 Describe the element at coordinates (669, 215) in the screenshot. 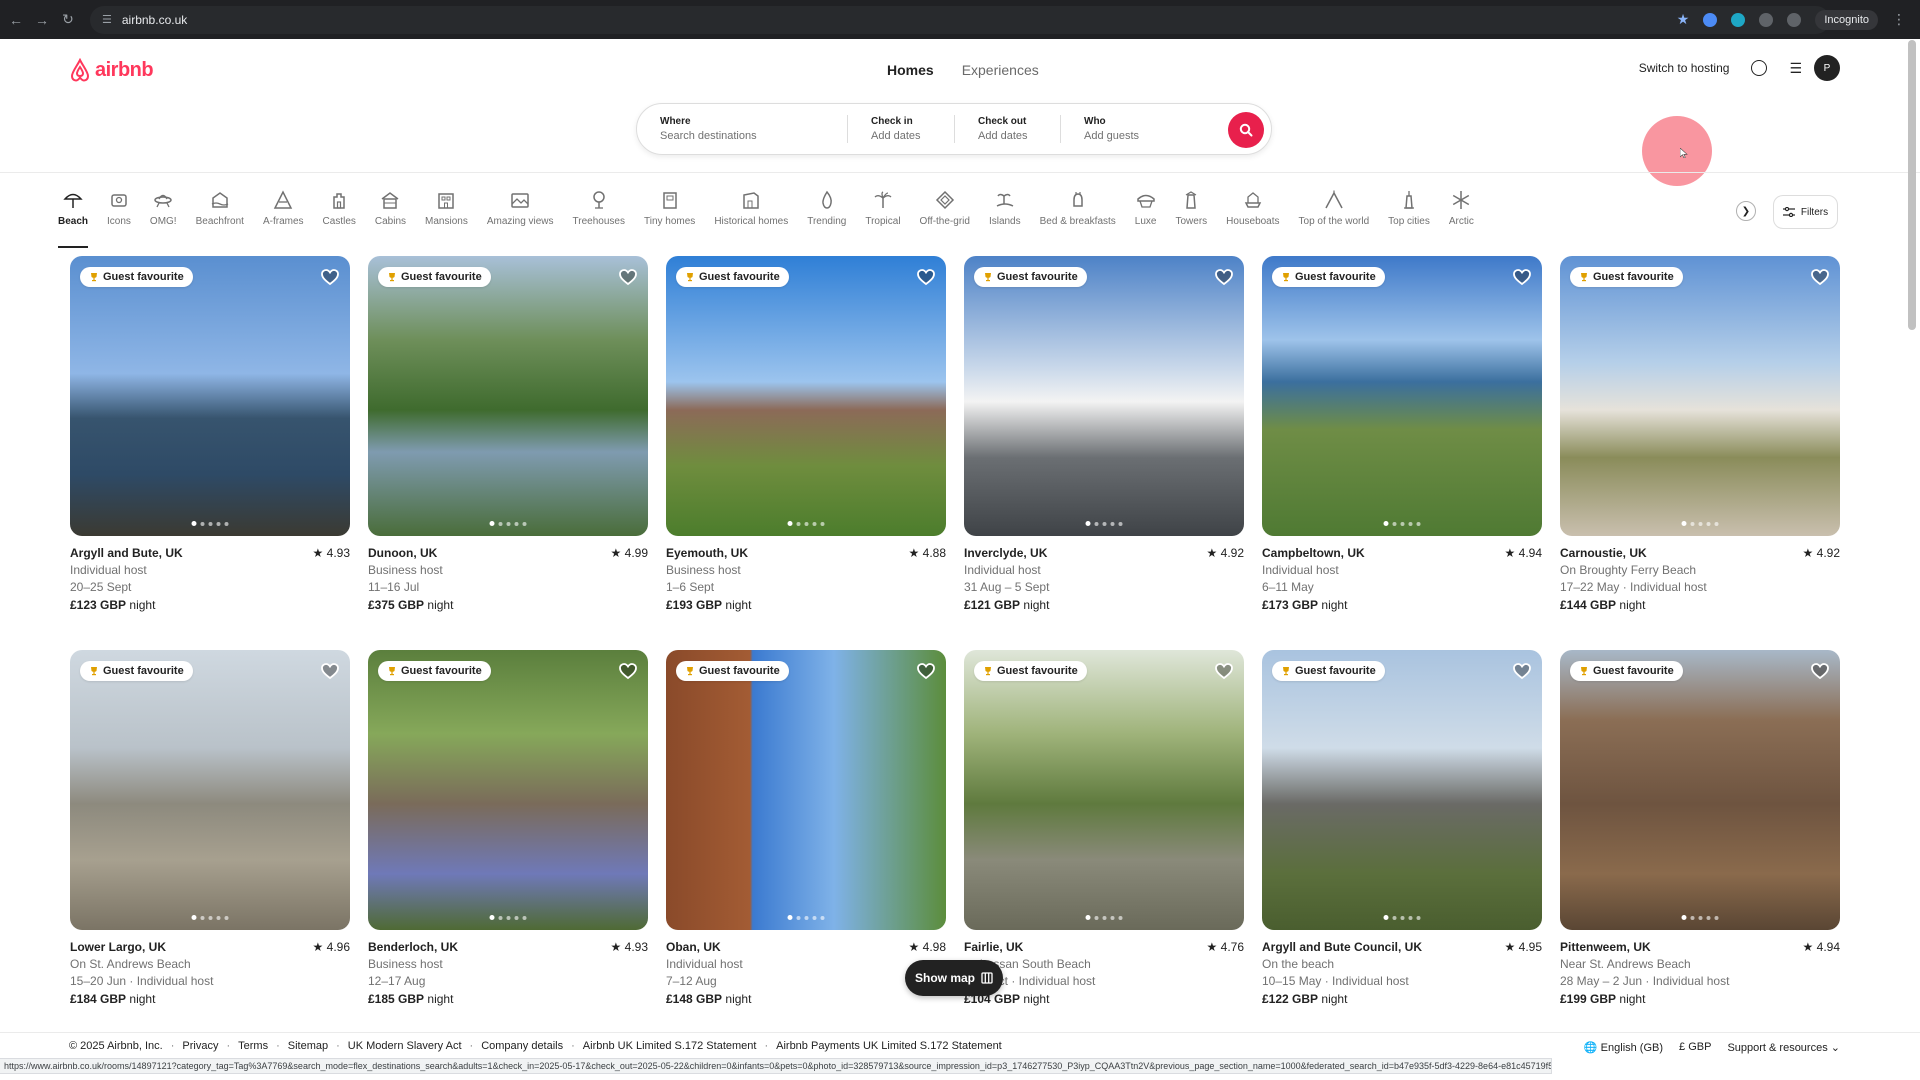

I see `category-tiny-homes: Tiny homes` at that location.